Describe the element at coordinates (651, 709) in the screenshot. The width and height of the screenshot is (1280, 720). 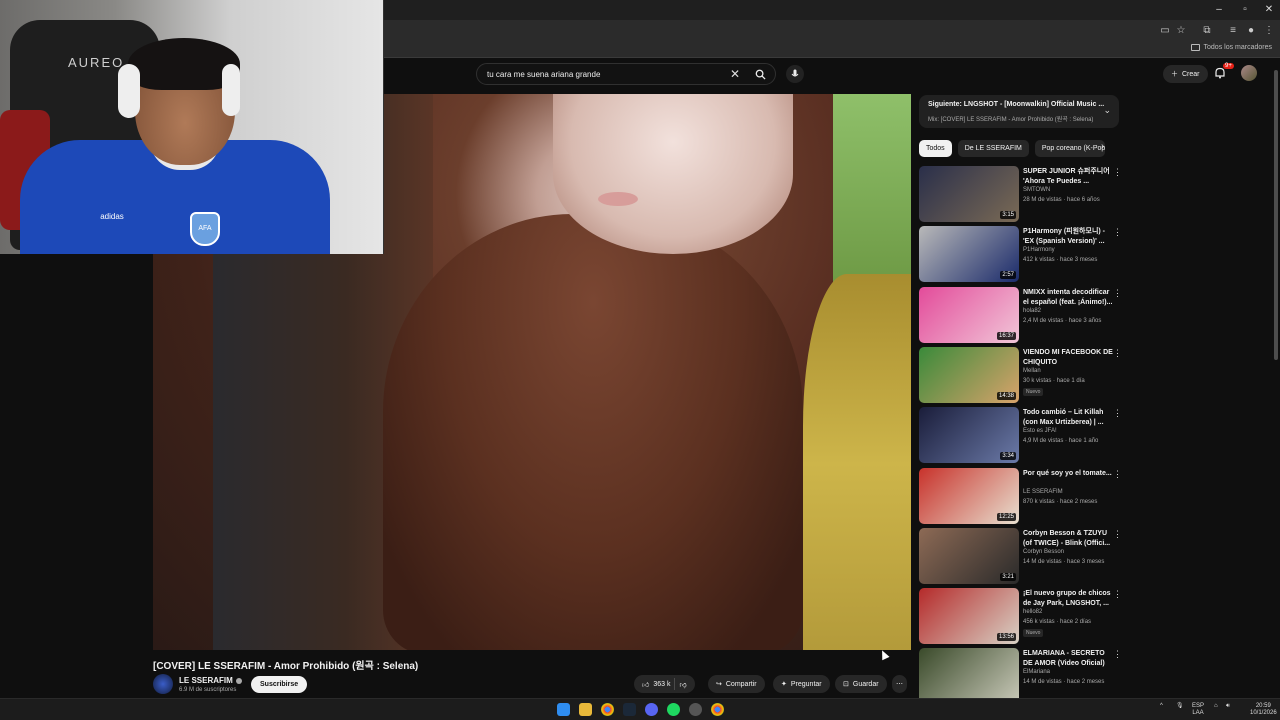
I see `discord-icon` at that location.